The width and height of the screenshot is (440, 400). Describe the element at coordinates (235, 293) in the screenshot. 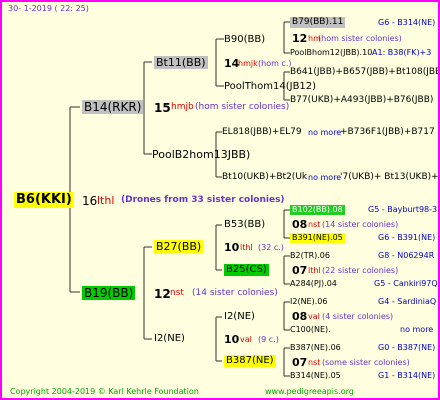

I see `dam-note: (14 sister colonies)` at that location.